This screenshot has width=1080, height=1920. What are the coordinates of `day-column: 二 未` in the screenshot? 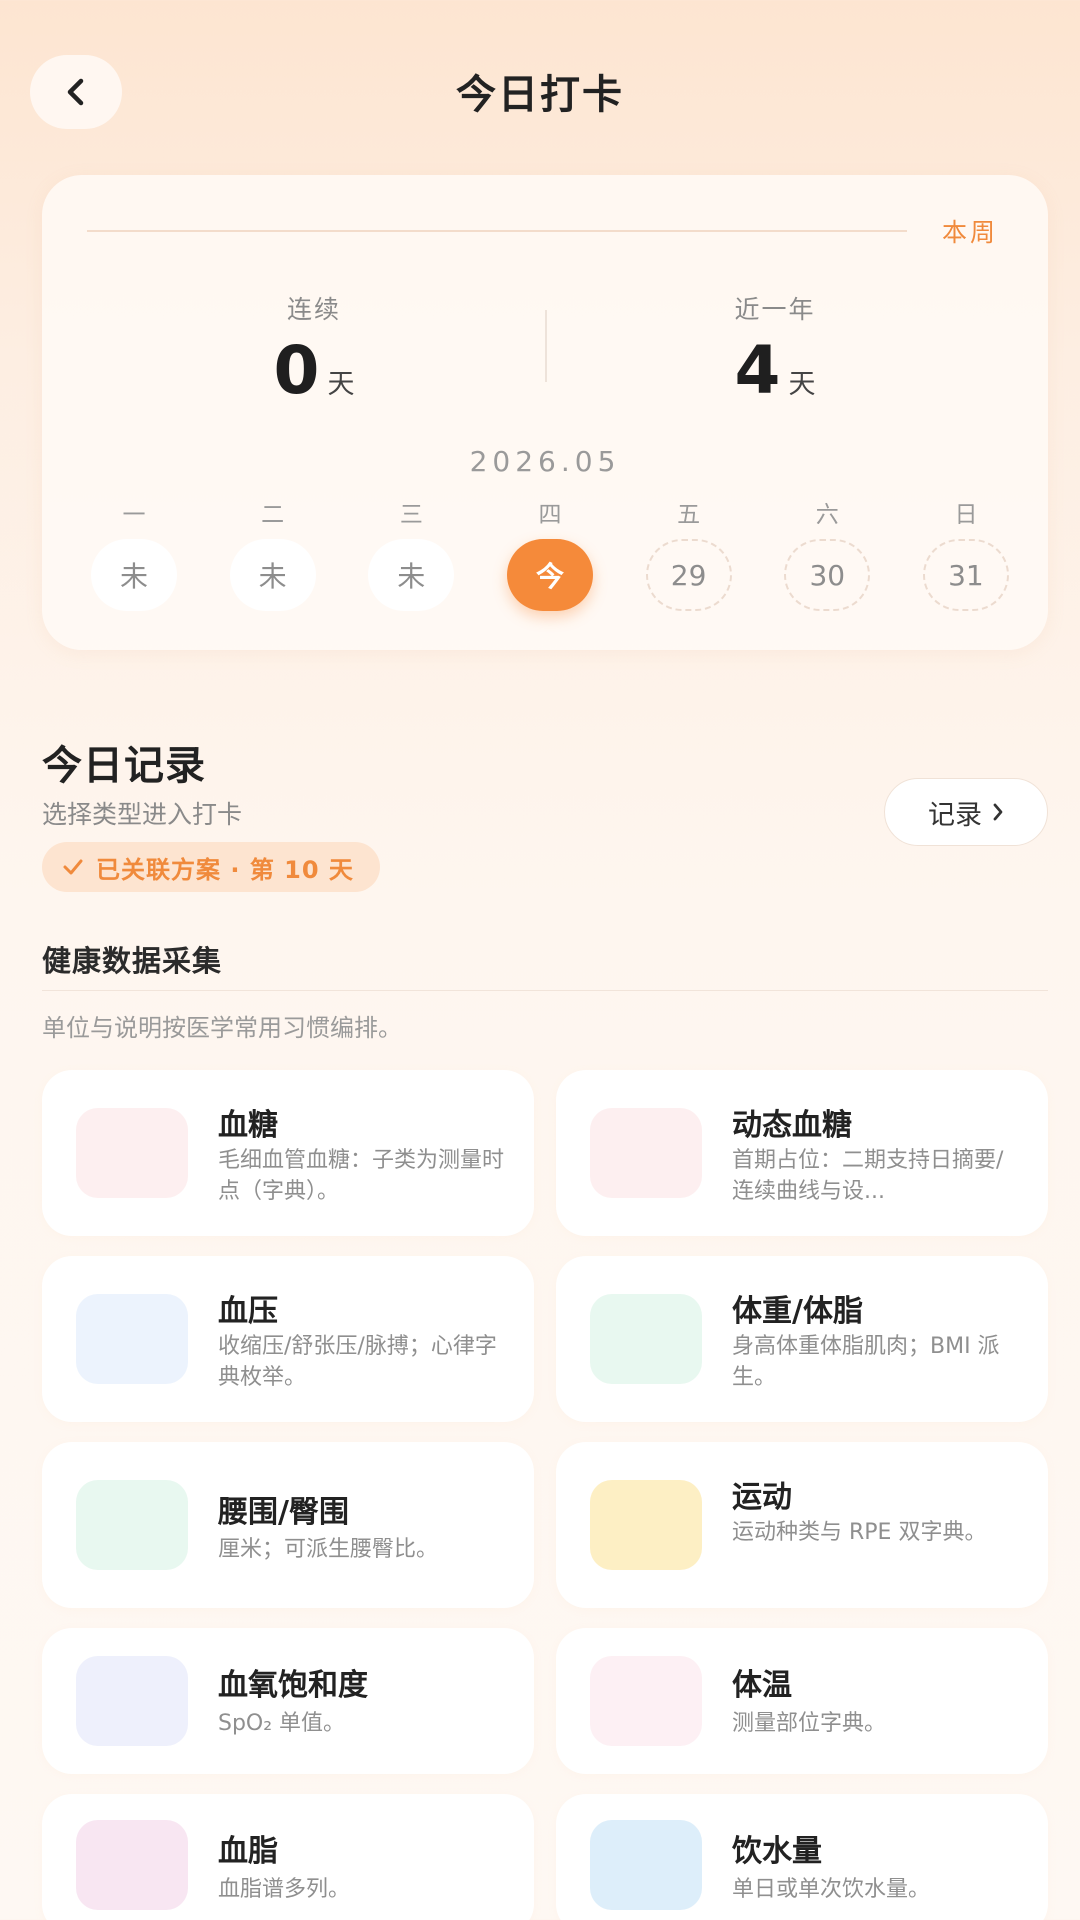 It's located at (273, 553).